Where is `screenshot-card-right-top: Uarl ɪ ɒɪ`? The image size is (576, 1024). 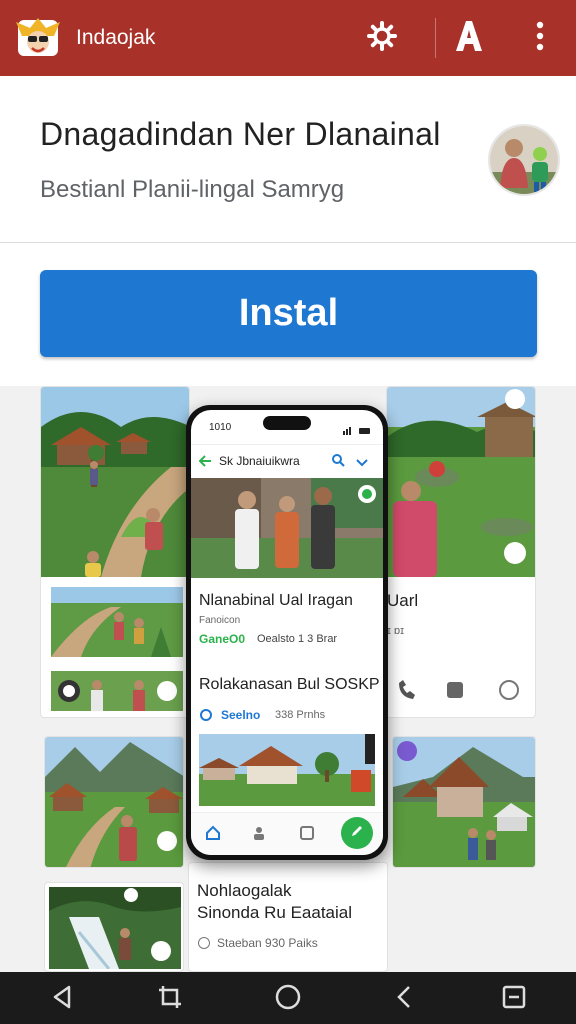
screenshot-card-right-top: Uarl ɪ ɒɪ is located at coordinates (461, 552).